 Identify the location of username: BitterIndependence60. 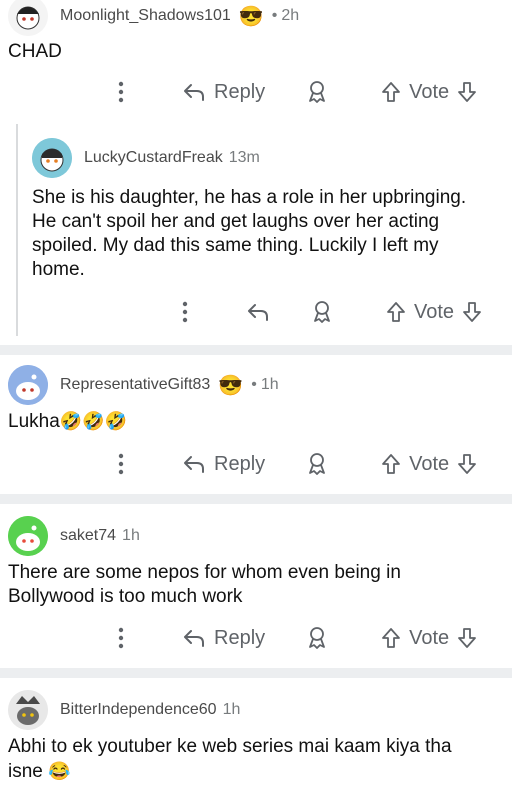
(138, 710).